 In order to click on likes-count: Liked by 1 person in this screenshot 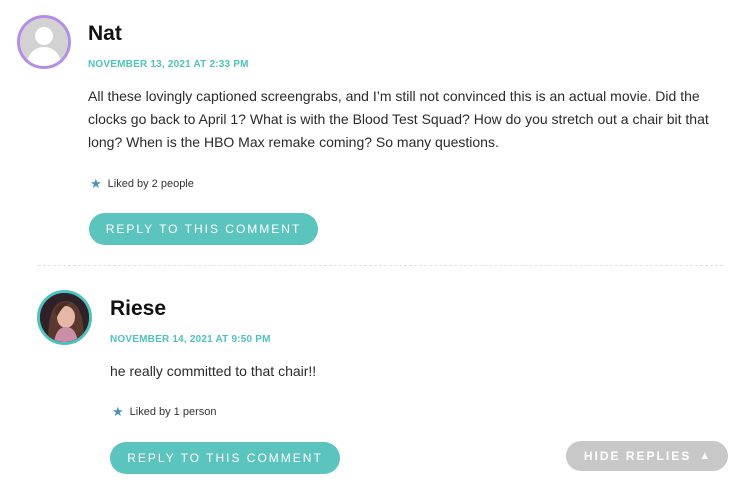, I will do `click(173, 411)`.